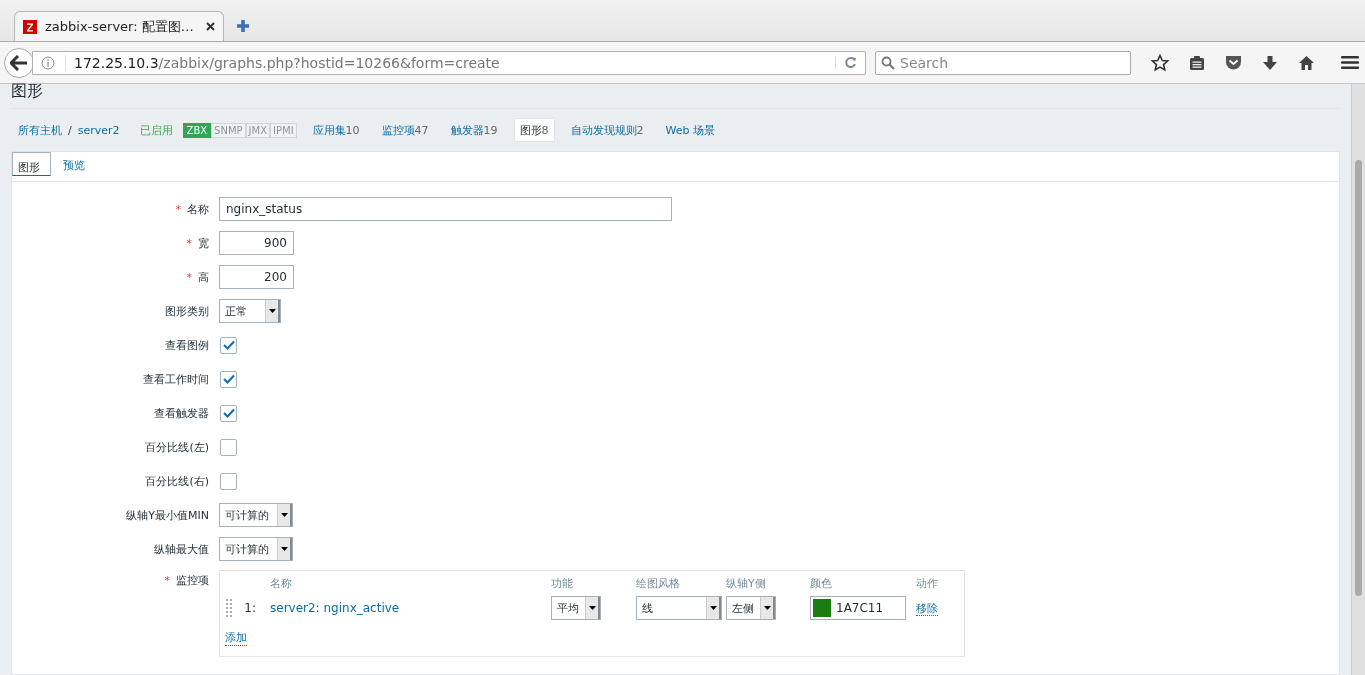 The image size is (1365, 675). What do you see at coordinates (243, 26) in the screenshot?
I see `new-tab-icon` at bounding box center [243, 26].